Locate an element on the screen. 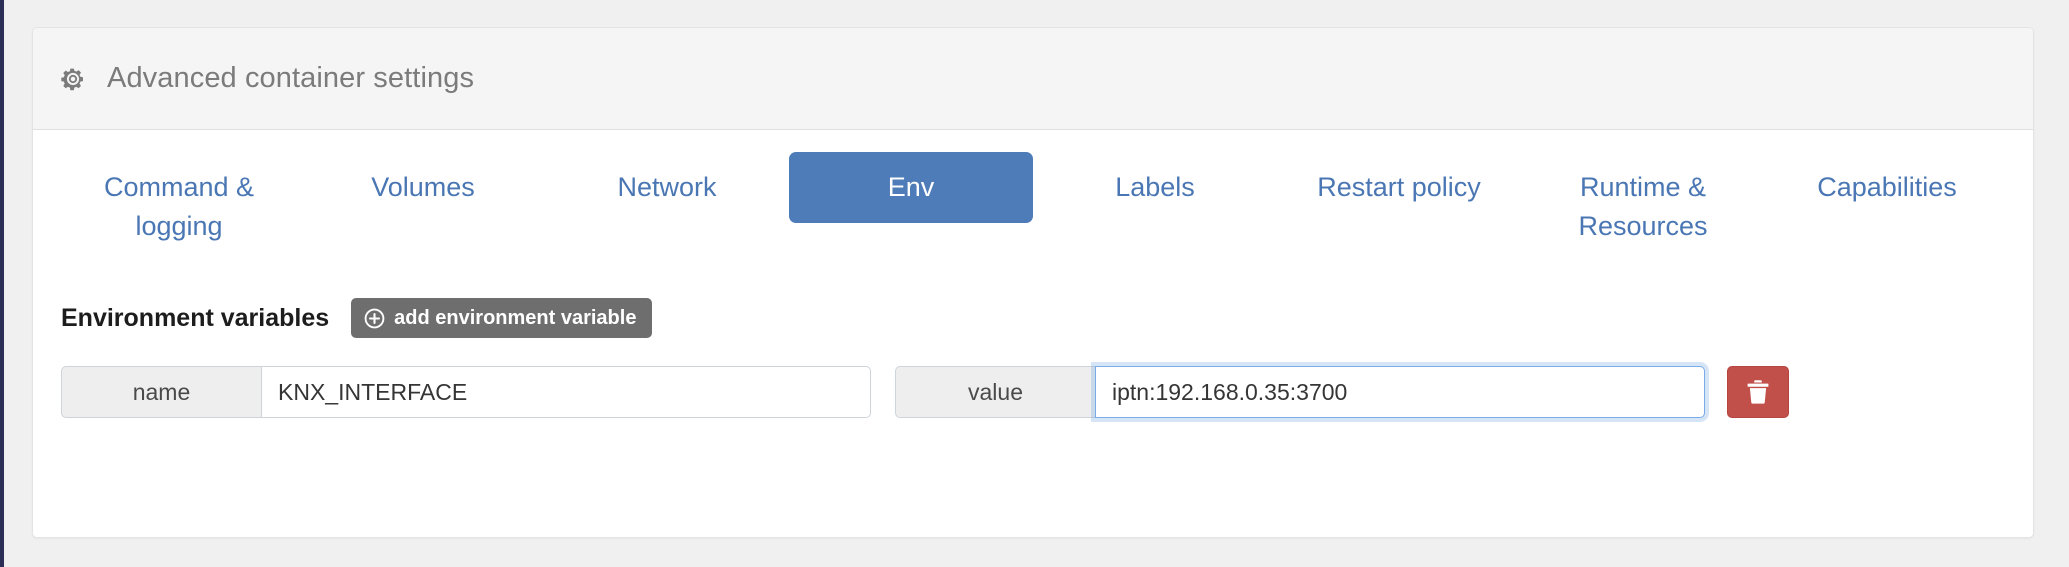 This screenshot has height=567, width=2069. app-rail is located at coordinates (2, 283).